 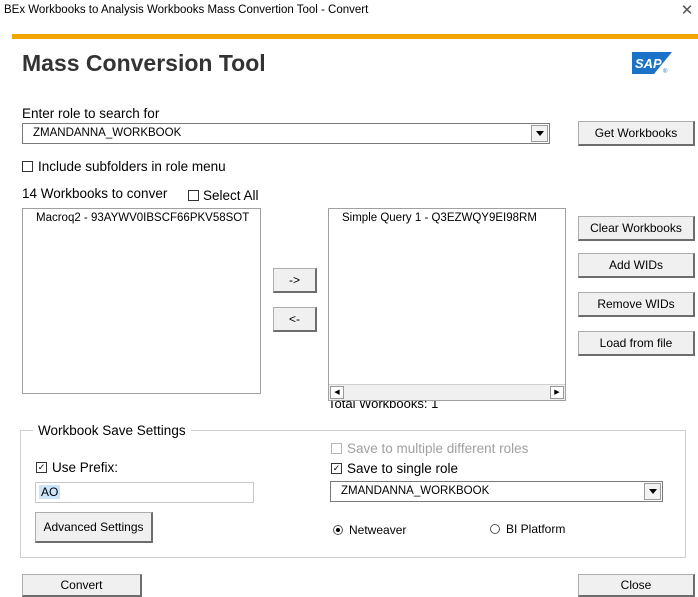 What do you see at coordinates (50, 492) in the screenshot?
I see `prefix-value: AO` at bounding box center [50, 492].